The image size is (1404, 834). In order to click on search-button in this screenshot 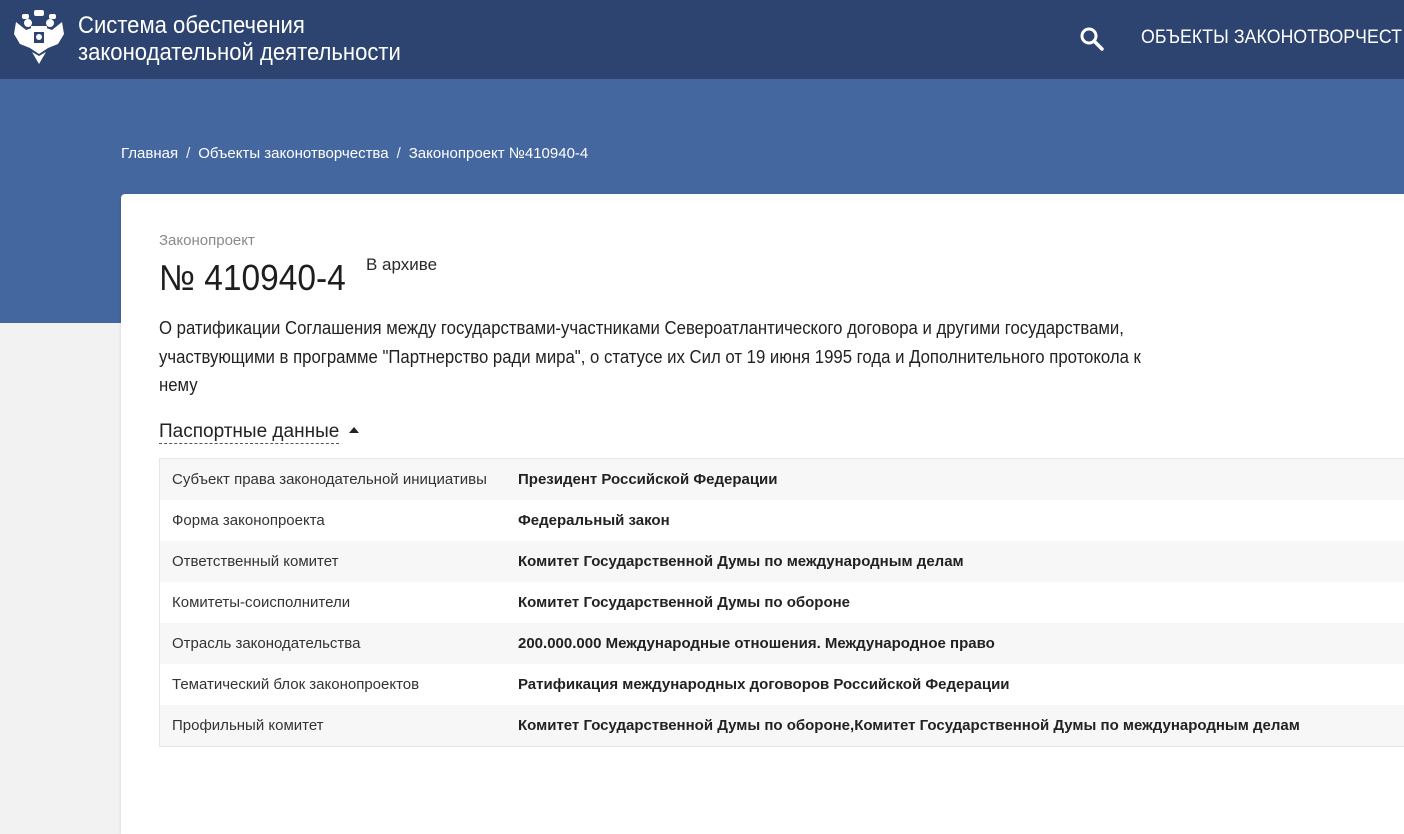, I will do `click(1092, 39)`.